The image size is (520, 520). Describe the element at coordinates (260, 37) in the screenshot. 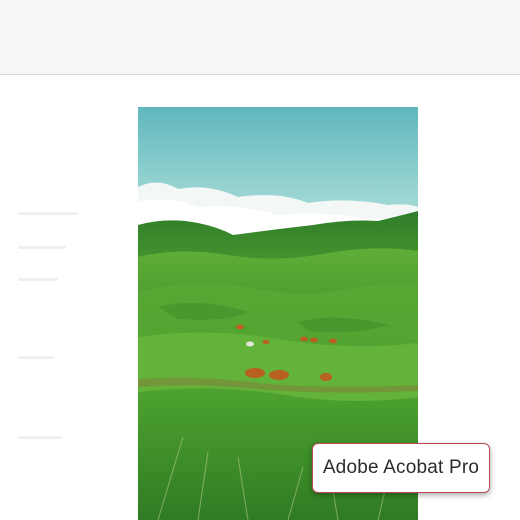

I see `top-bar` at that location.